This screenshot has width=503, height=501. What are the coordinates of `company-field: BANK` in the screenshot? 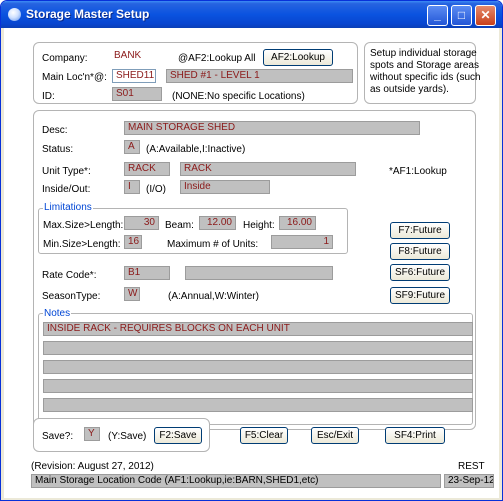 It's located at (134, 56).